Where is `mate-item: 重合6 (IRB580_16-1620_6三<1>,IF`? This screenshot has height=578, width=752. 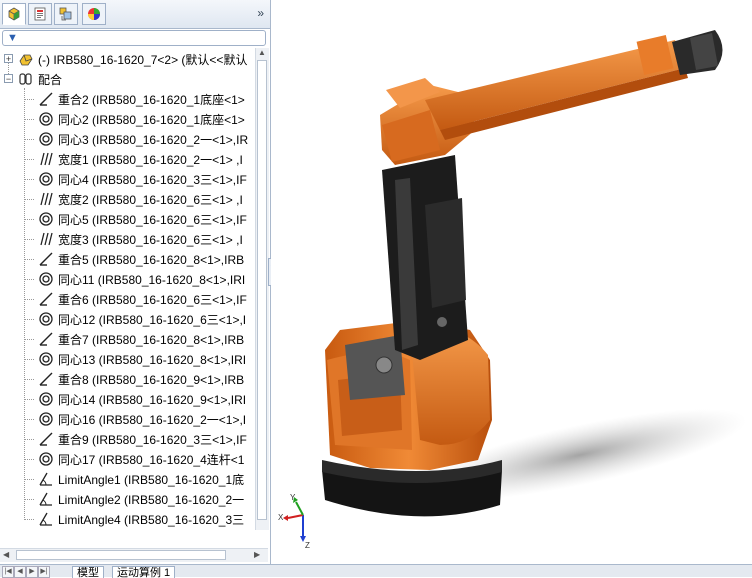
mate-item: 重合6 (IRB580_16-1620_6三<1>,IF is located at coordinates (142, 299).